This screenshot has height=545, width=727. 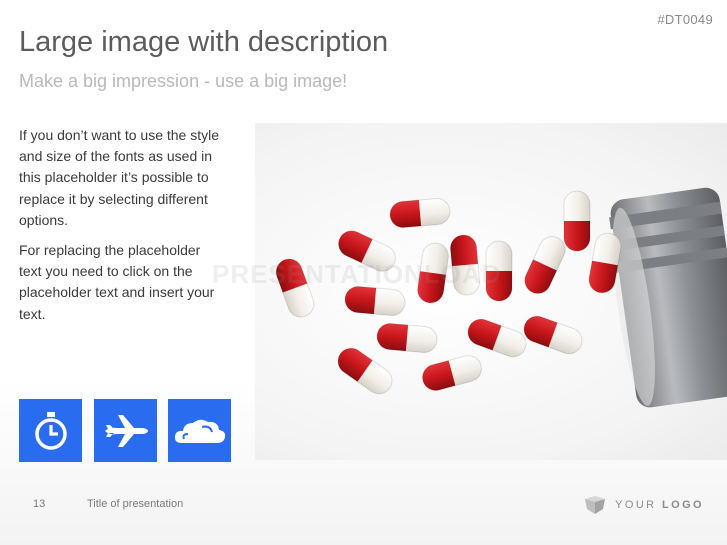 I want to click on cloud-icon, so click(x=199, y=431).